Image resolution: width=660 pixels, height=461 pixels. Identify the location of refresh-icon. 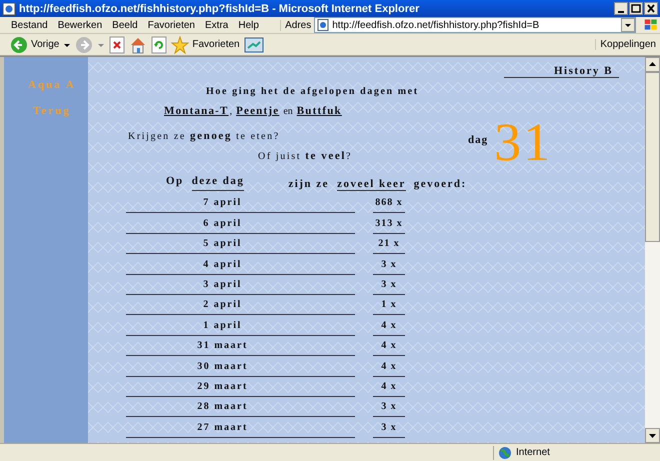
(159, 45).